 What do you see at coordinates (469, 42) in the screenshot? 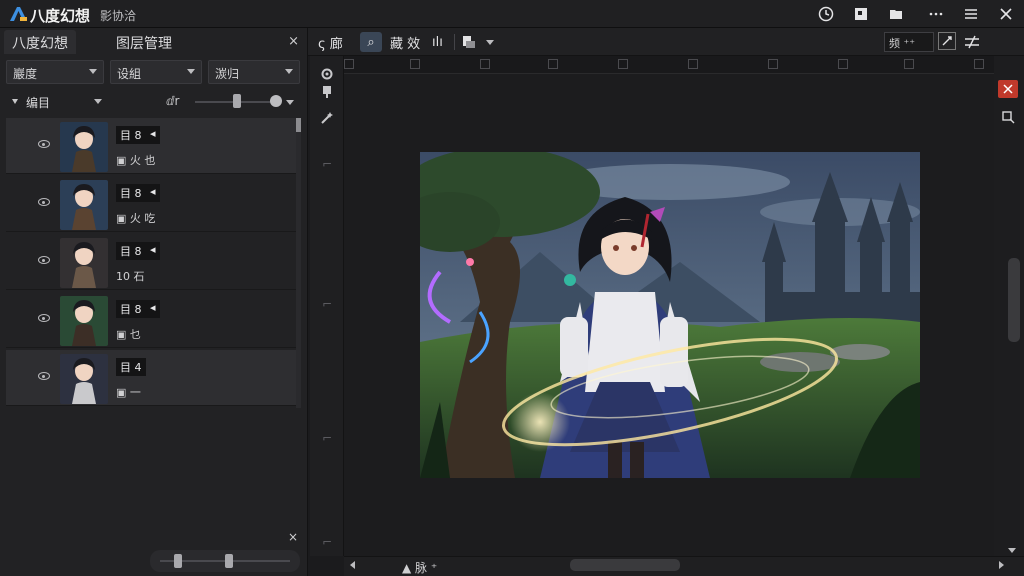
I see `layers-icon` at bounding box center [469, 42].